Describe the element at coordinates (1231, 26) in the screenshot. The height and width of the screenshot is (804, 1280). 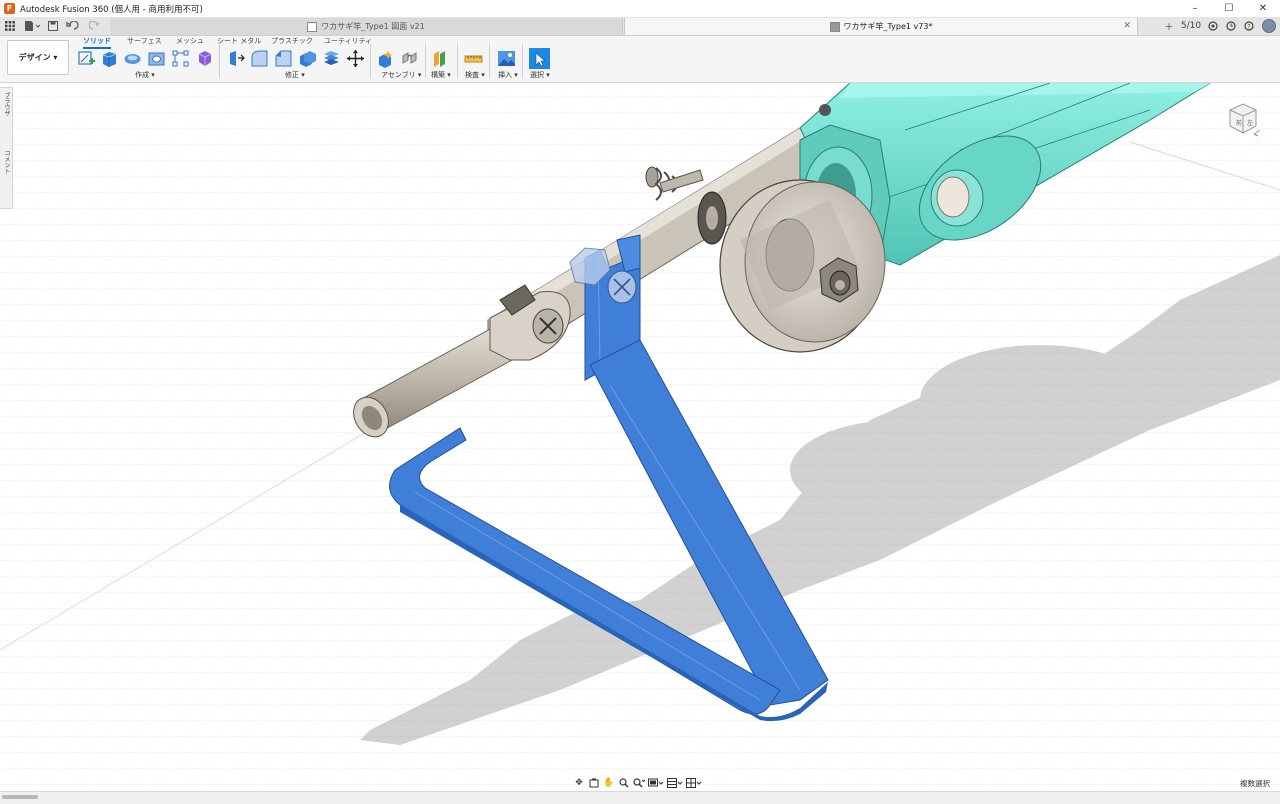
I see `notifications-clock-icon` at that location.